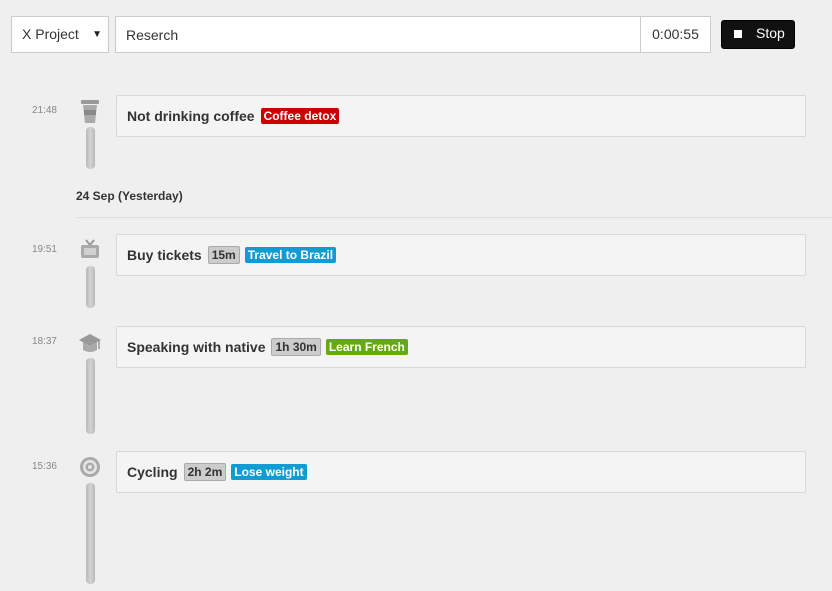 This screenshot has height=591, width=832. Describe the element at coordinates (461, 116) in the screenshot. I see `entry-card: Not drinking coffee Coffee detox` at that location.